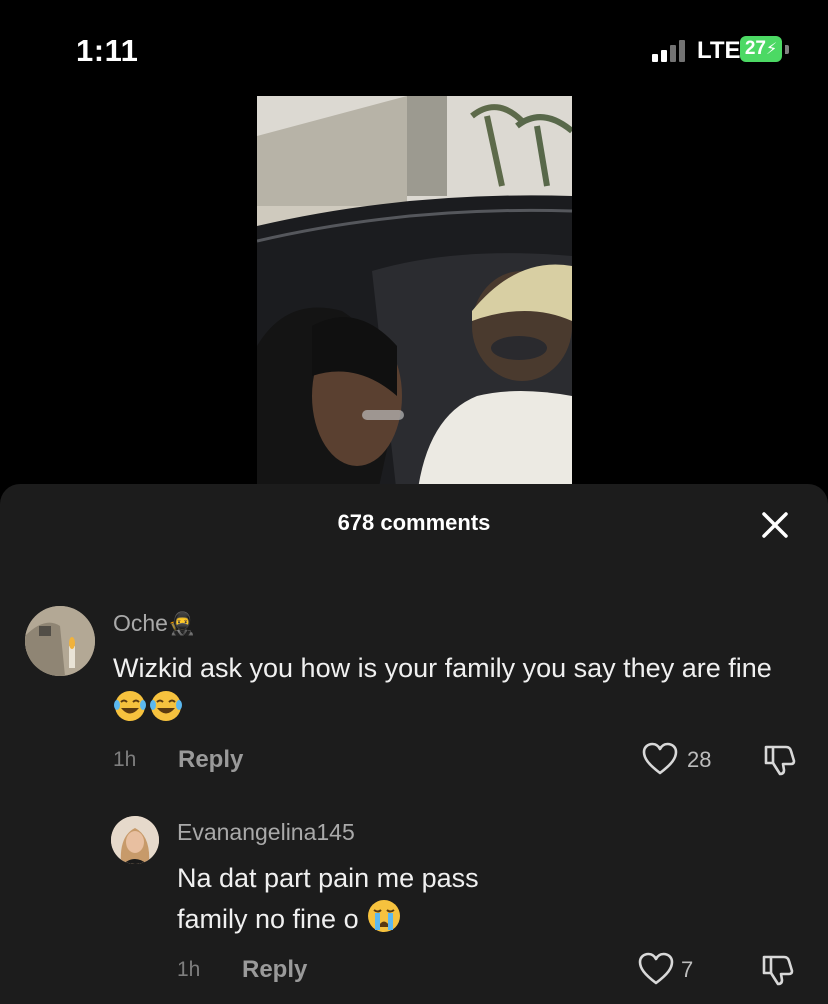 Image resolution: width=828 pixels, height=1004 pixels. Describe the element at coordinates (755, 48) in the screenshot. I see `battery-level: 27` at that location.